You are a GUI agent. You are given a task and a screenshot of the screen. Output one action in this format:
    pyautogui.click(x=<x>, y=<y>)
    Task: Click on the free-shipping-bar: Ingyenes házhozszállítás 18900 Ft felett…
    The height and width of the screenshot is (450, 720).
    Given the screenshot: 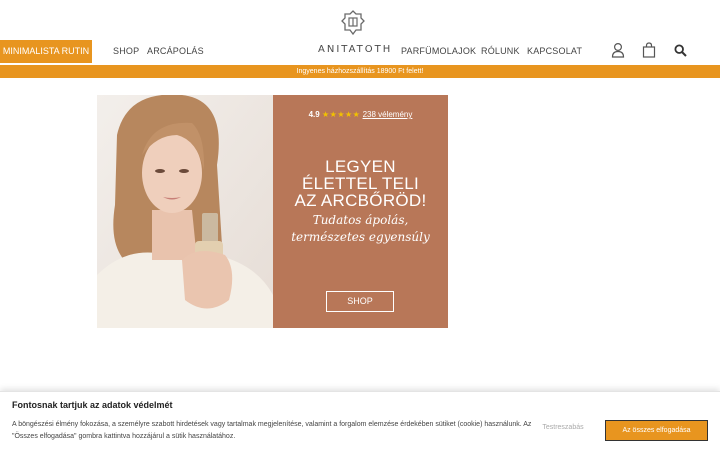 What is the action you would take?
    pyautogui.click(x=360, y=71)
    